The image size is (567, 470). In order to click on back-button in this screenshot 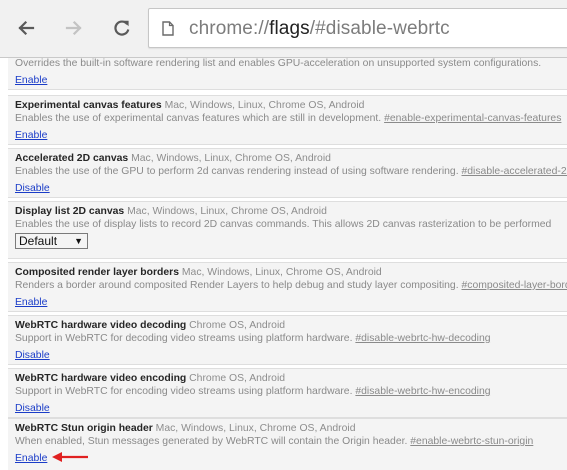, I will do `click(26, 28)`.